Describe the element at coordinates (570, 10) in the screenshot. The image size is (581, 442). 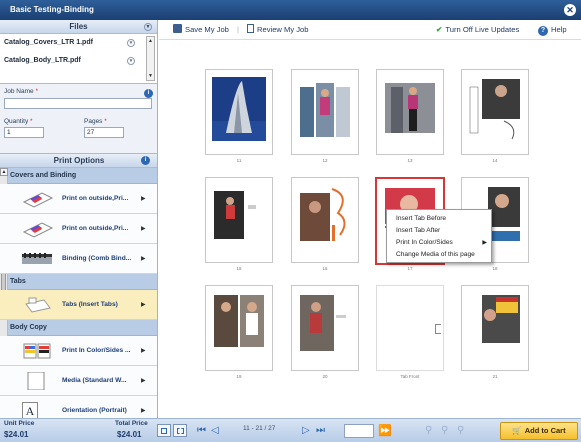
I see `close-icon: ✕` at that location.